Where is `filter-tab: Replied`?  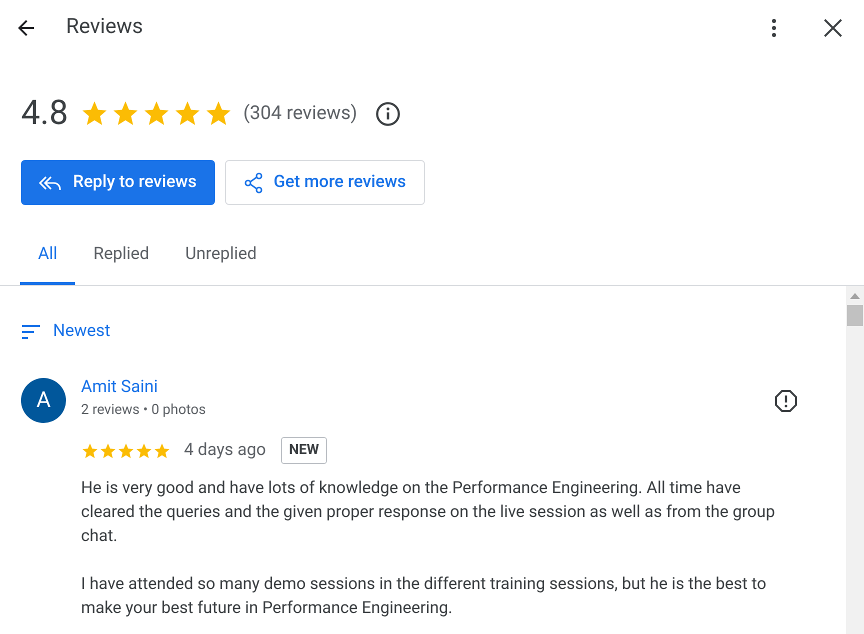
filter-tab: Replied is located at coordinates (121, 256).